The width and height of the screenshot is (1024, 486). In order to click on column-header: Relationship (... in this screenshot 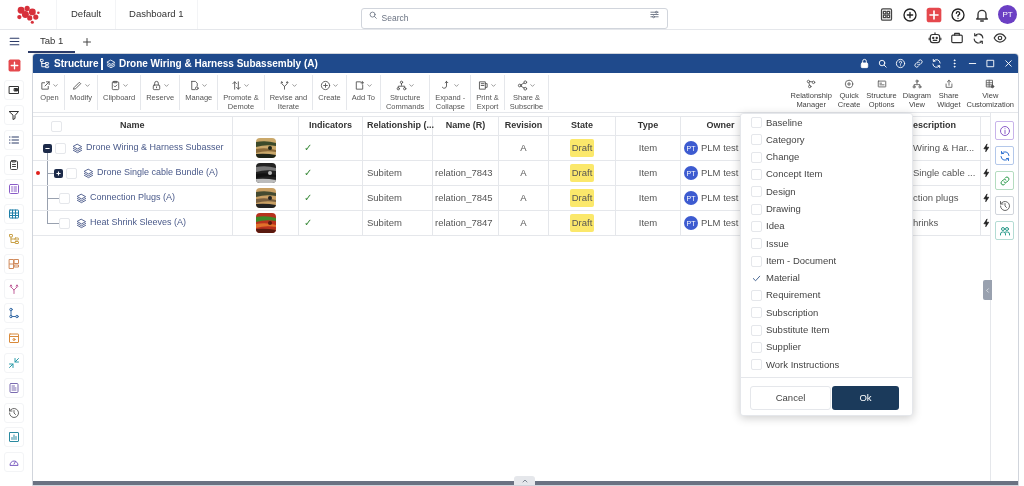, I will do `click(400, 126)`.